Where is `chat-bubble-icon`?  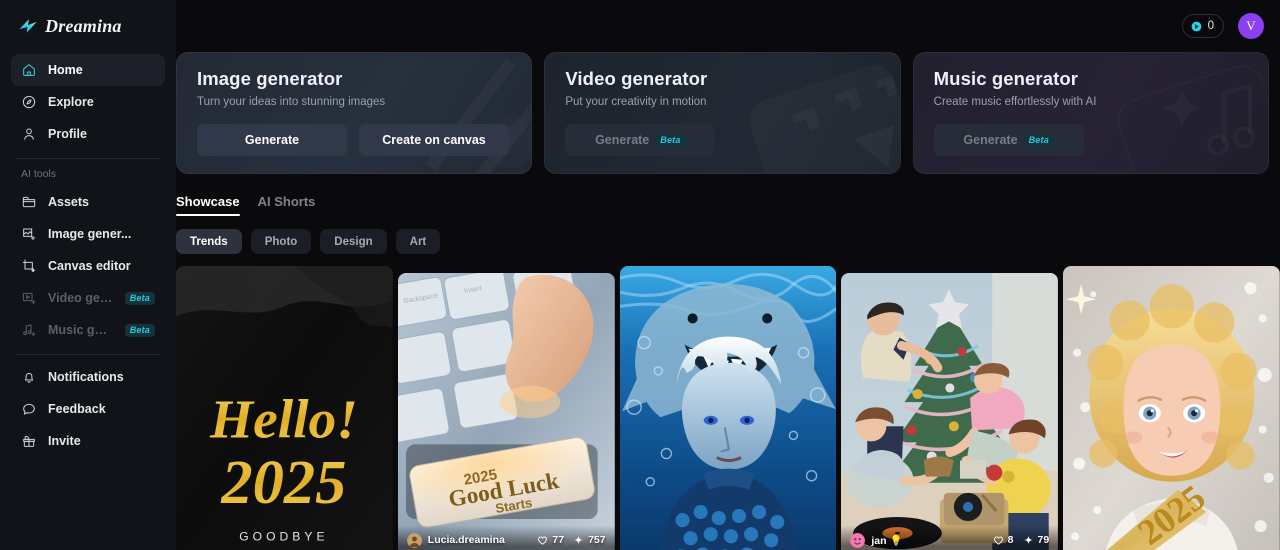
chat-bubble-icon is located at coordinates (29, 409).